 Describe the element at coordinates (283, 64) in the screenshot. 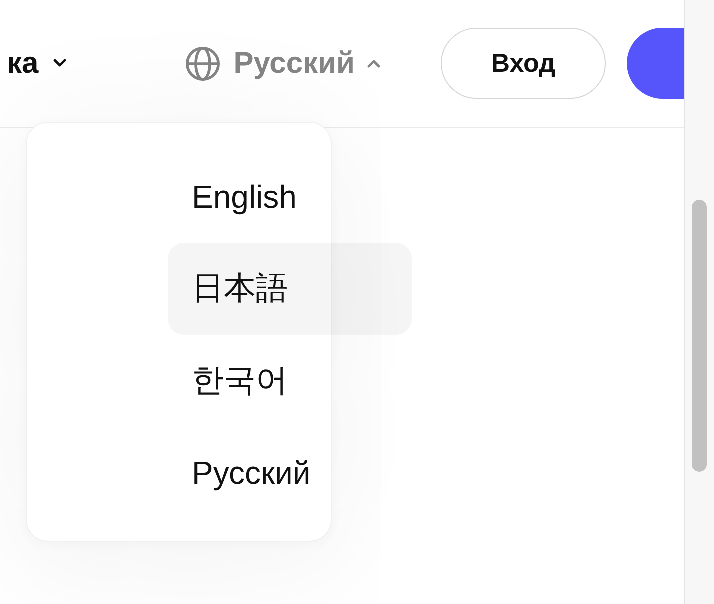

I see `language-selector: Русский` at that location.